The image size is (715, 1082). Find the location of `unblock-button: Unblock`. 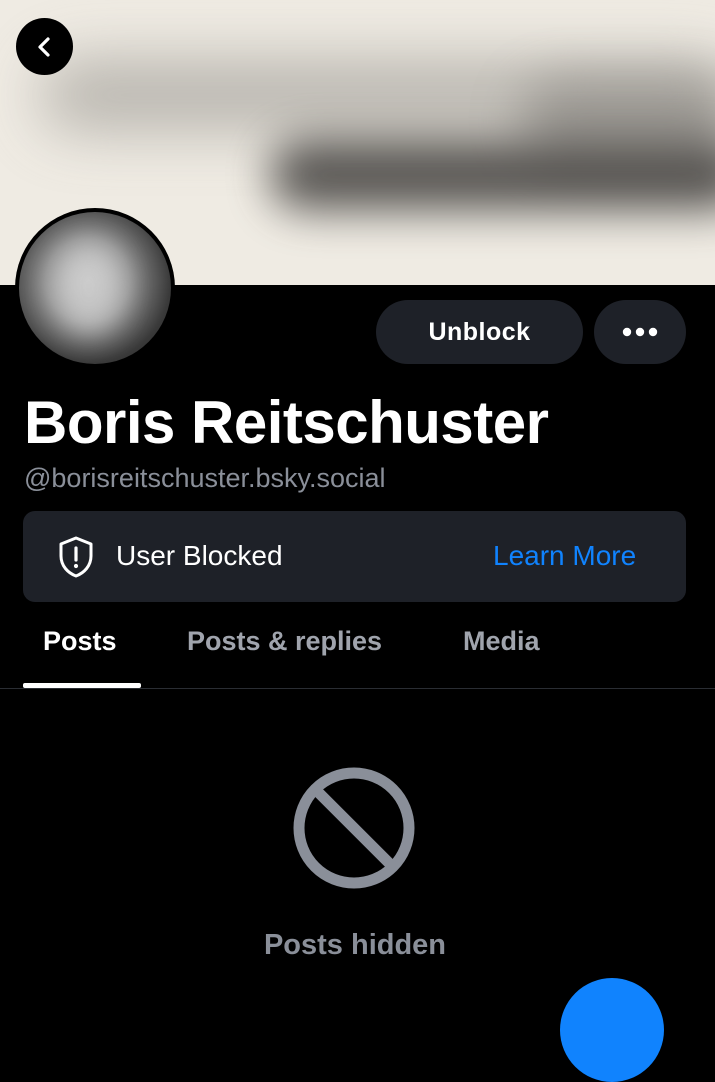

unblock-button: Unblock is located at coordinates (479, 332).